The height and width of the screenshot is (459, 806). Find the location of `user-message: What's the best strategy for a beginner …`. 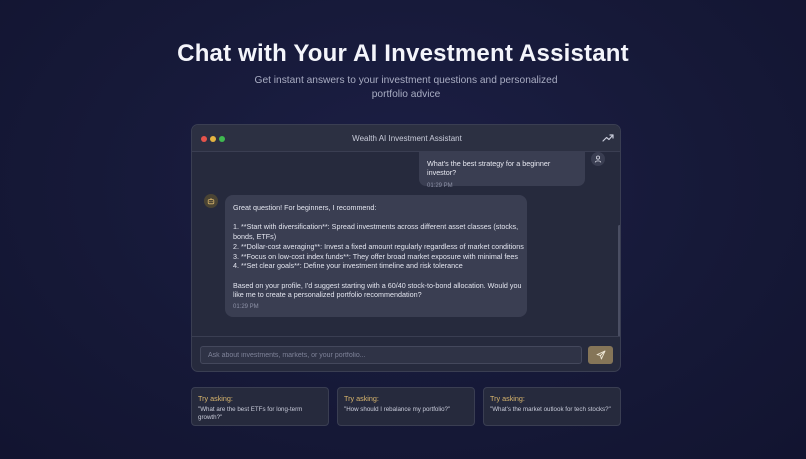

user-message: What's the best strategy for a beginner … is located at coordinates (502, 170).